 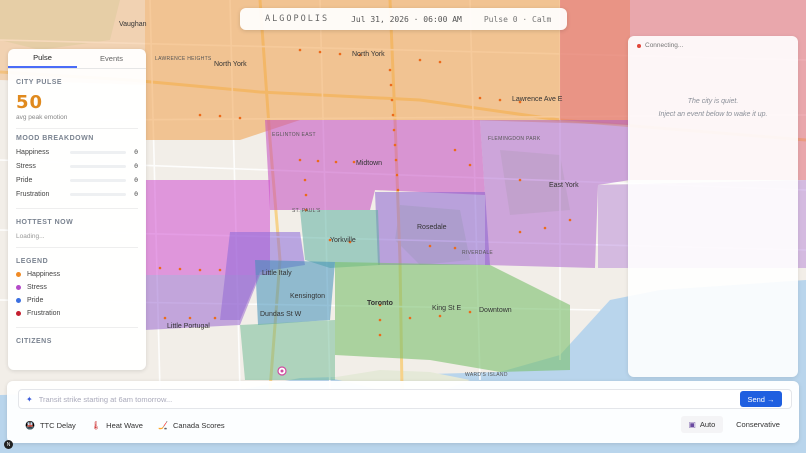 I want to click on map-label-nb-riverdale: RIVERDALE, so click(x=477, y=253).